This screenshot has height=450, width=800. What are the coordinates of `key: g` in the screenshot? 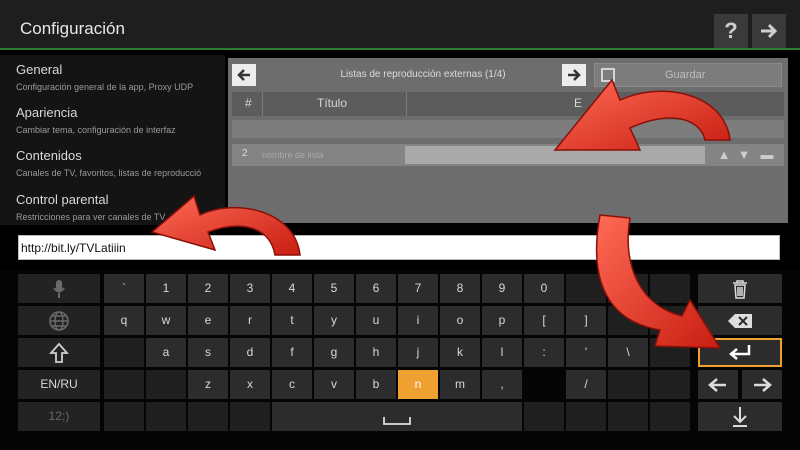 It's located at (334, 352).